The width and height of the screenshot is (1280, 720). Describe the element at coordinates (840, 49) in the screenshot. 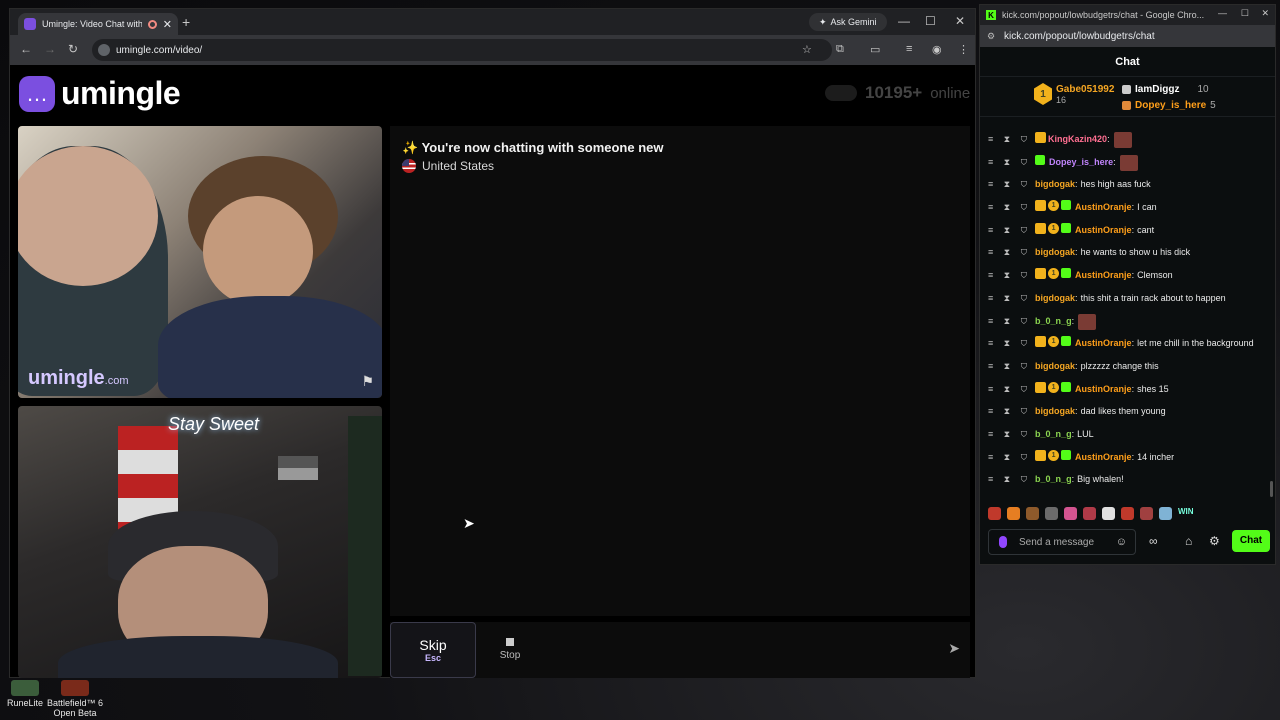

I see `extensions-icon: ⧉` at that location.